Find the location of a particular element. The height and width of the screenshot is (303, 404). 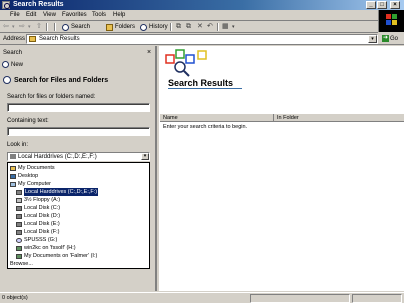

menu-file: File is located at coordinates (15, 15).